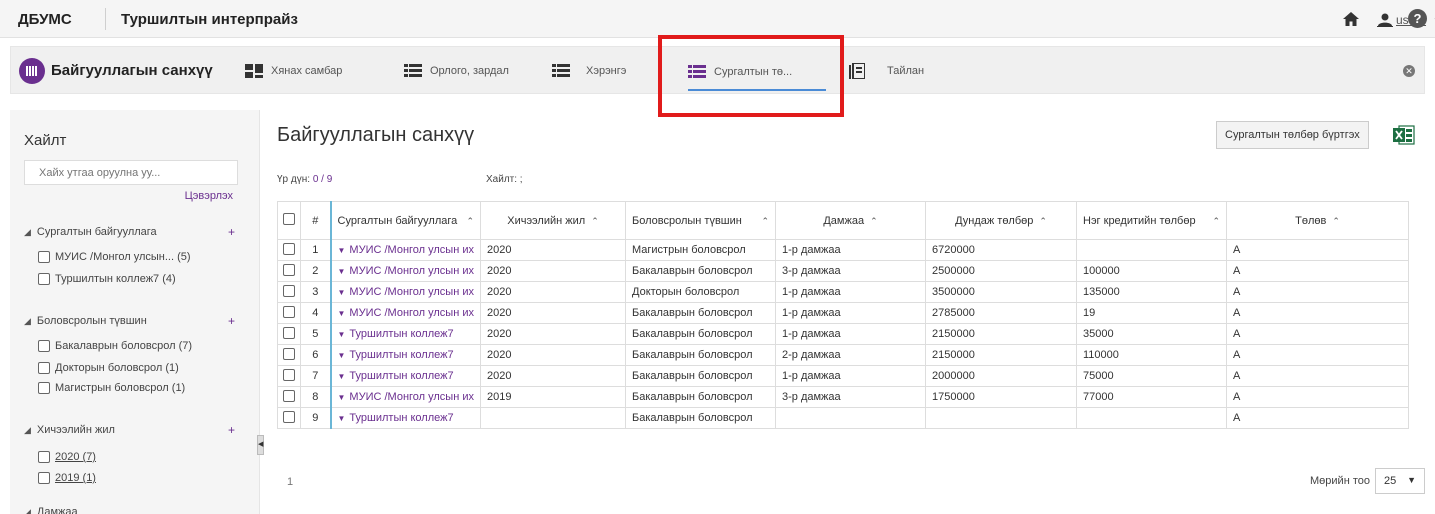 Image resolution: width=1435 pixels, height=514 pixels. Describe the element at coordinates (132, 70) in the screenshot. I see `module-title: Байгууллагын санхүү` at that location.